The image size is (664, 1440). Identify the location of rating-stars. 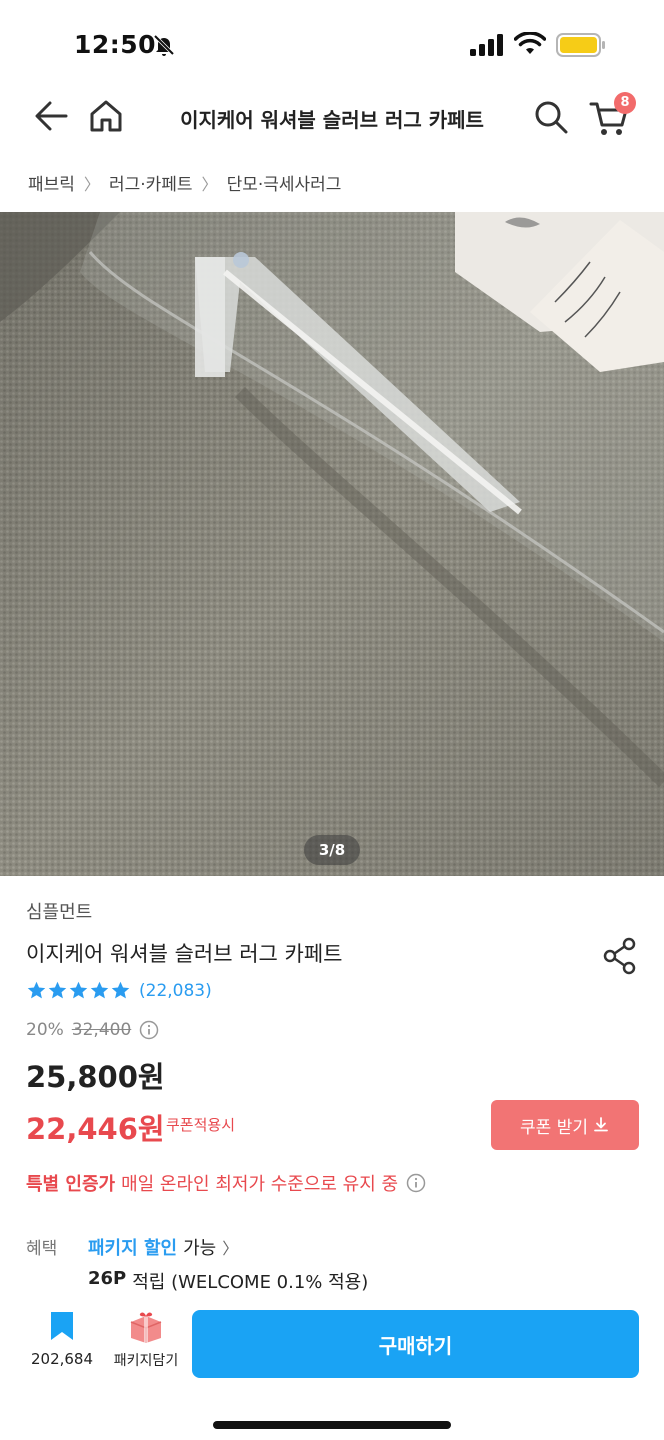
(78, 990).